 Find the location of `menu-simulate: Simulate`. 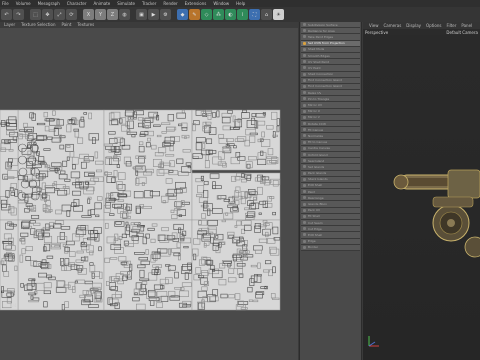

menu-simulate: Simulate is located at coordinates (126, 3).